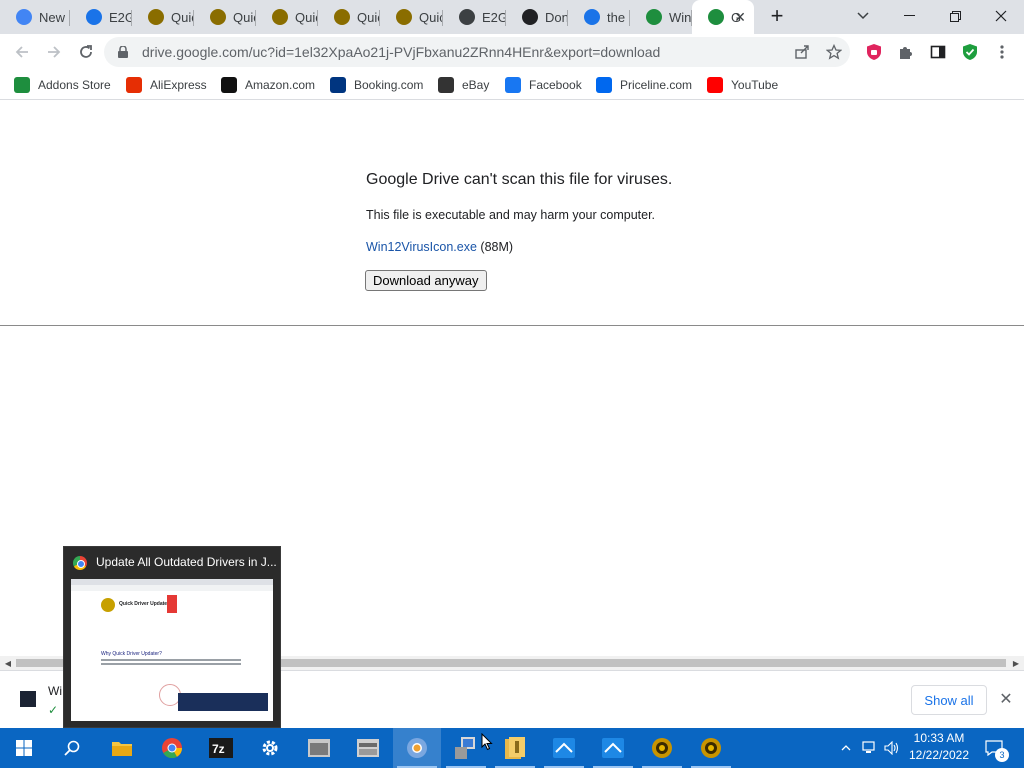 The image size is (1024, 768). Describe the element at coordinates (94, 17) in the screenshot. I see `bing-icon` at that location.